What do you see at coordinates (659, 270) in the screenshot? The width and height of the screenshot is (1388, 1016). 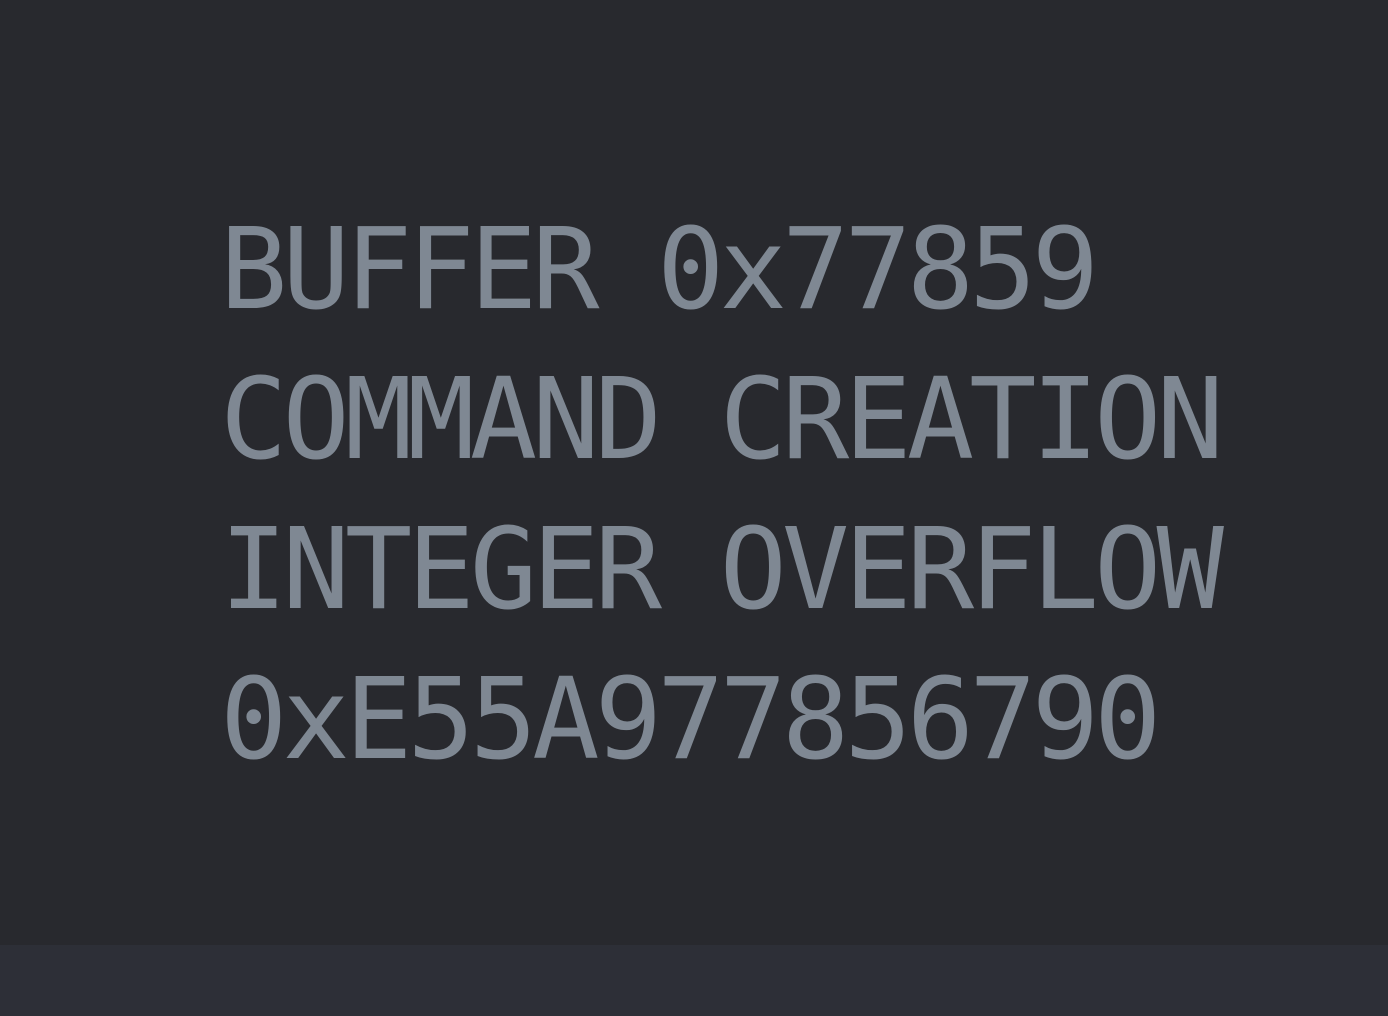 I see `error-line-buffer: BUFFER 0x77859` at bounding box center [659, 270].